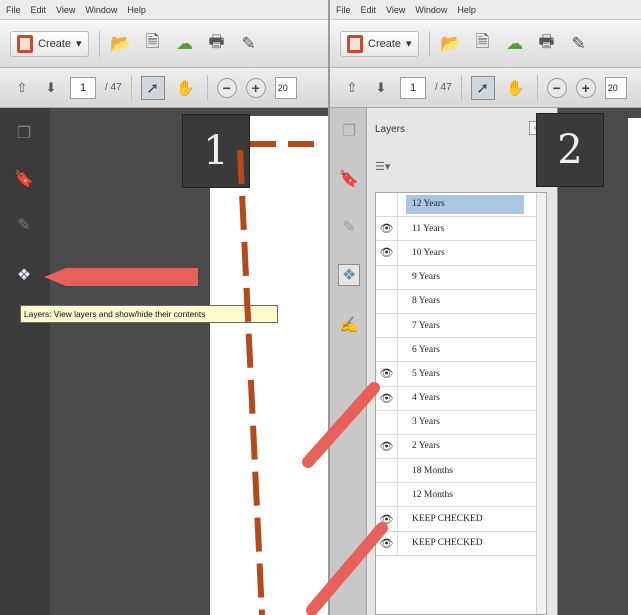  I want to click on layer-row: 👁 4 Years, so click(461, 398).